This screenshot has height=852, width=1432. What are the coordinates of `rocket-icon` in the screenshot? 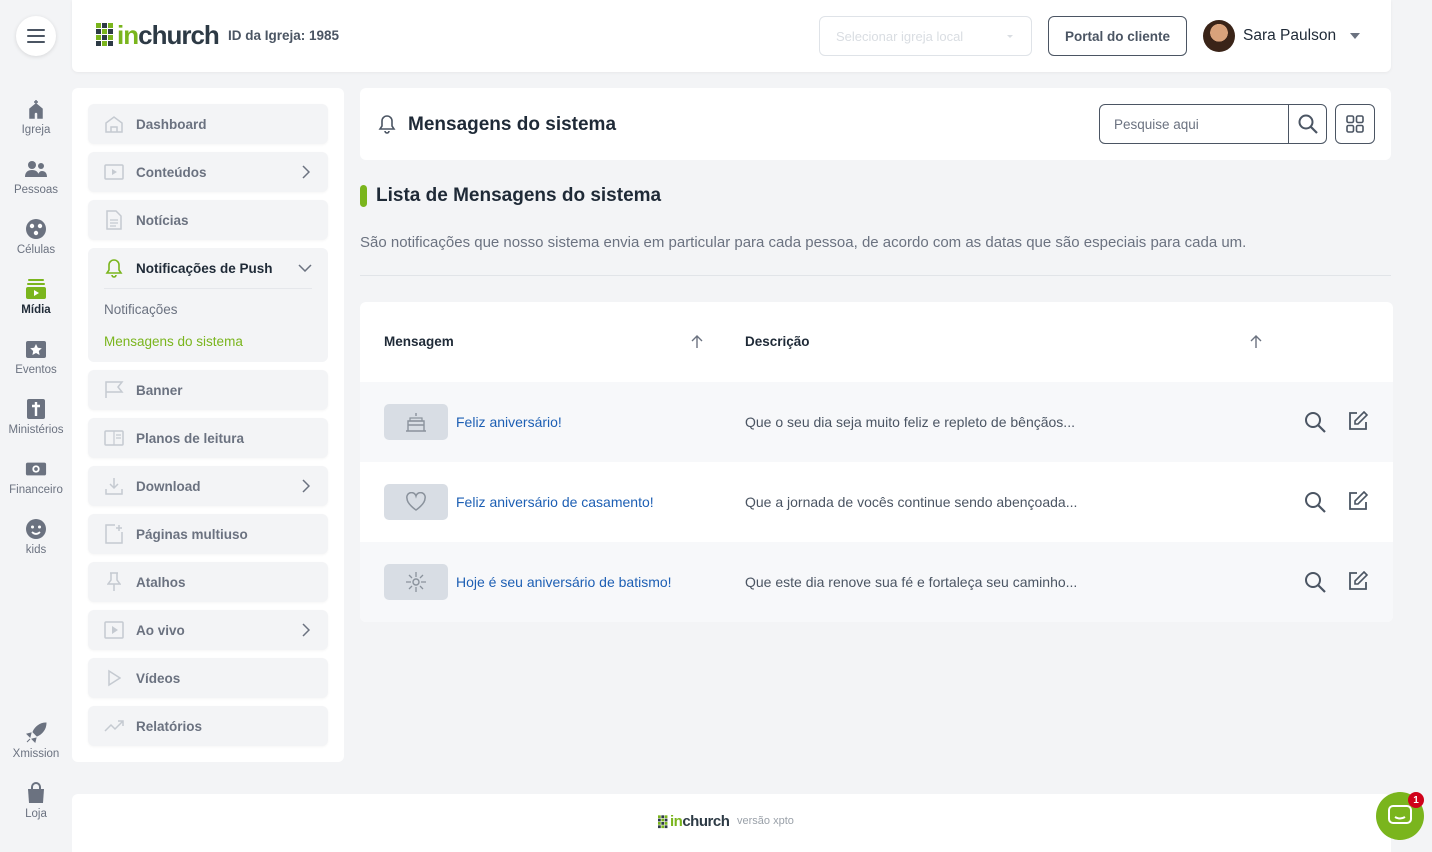 It's located at (36, 733).